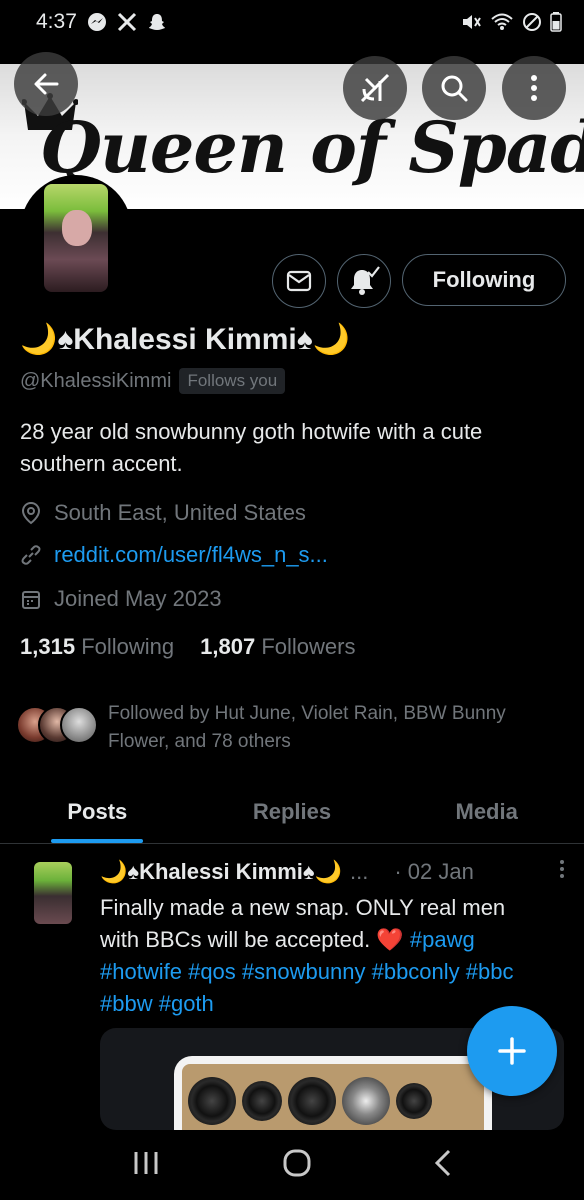 The height and width of the screenshot is (1200, 584). What do you see at coordinates (146, 1162) in the screenshot?
I see `recents-icon` at bounding box center [146, 1162].